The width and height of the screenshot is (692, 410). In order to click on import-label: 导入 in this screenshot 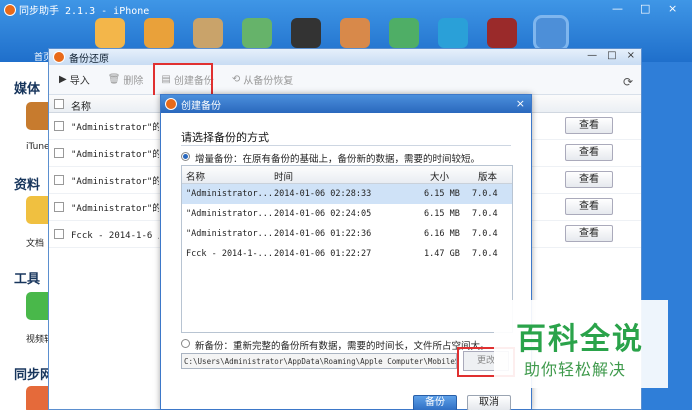, I will do `click(79, 81)`.